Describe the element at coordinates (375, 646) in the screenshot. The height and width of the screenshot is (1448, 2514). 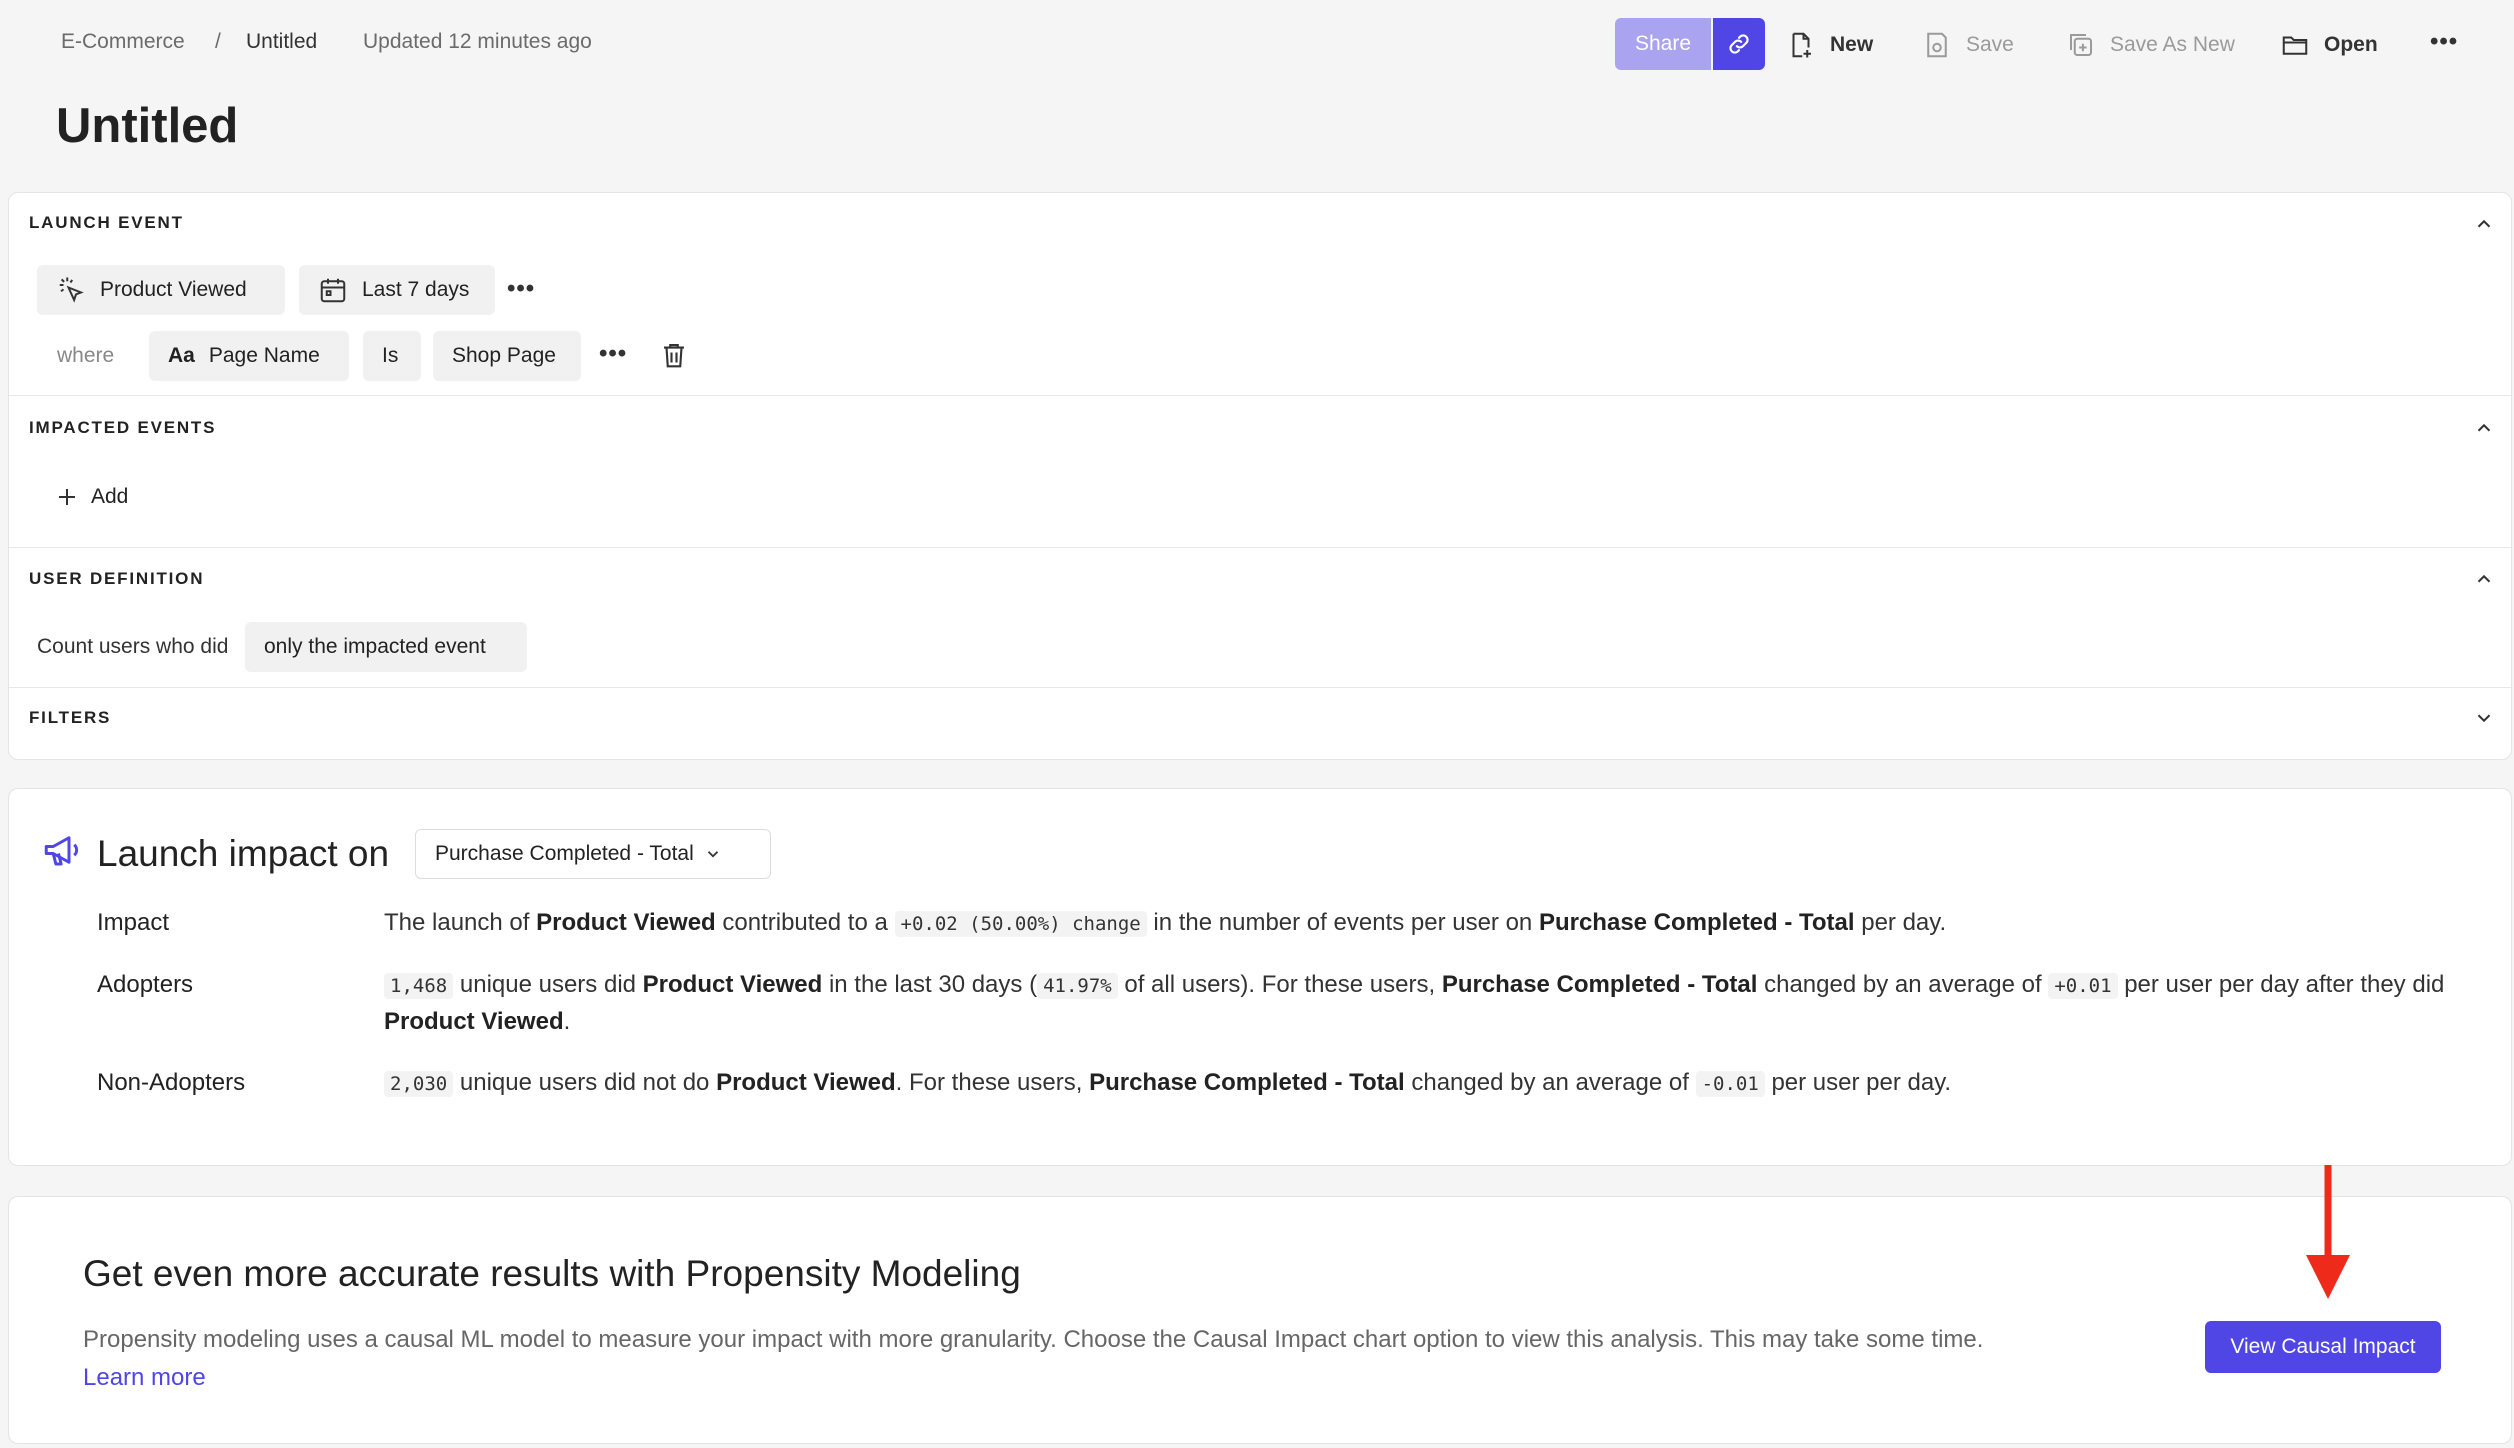
I see `user-definition-value: only the impacted event` at that location.